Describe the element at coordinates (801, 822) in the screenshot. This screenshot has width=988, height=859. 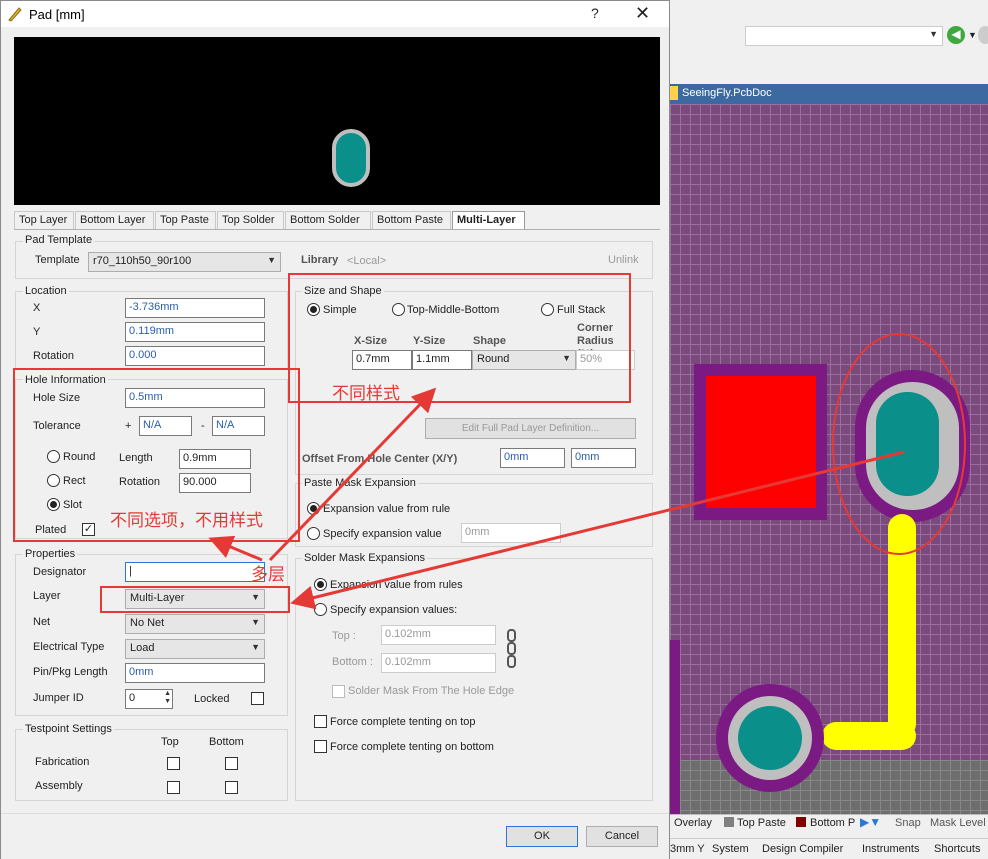
I see `bottom-paste-swatch` at that location.